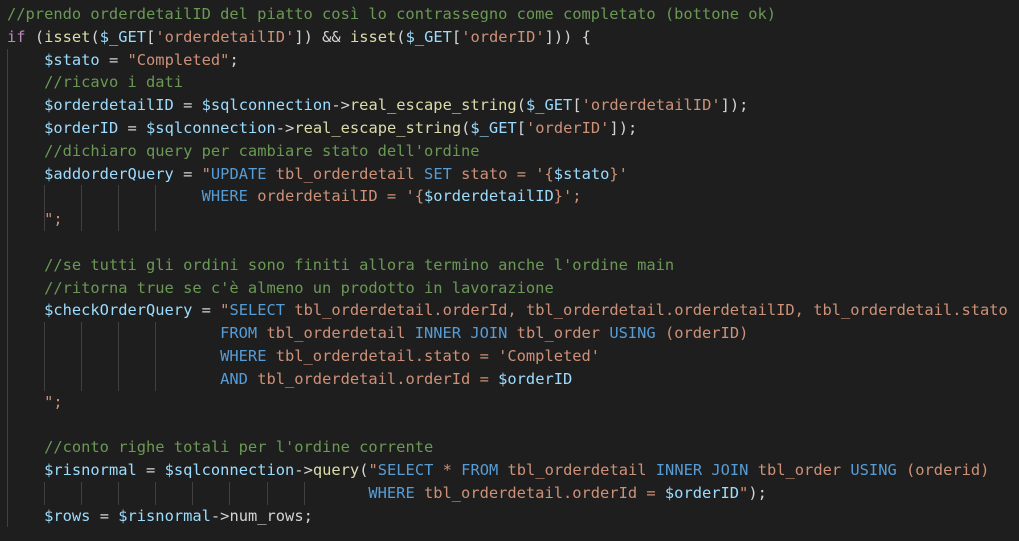  I want to click on code-token-string: (orderID), so click(702, 333).